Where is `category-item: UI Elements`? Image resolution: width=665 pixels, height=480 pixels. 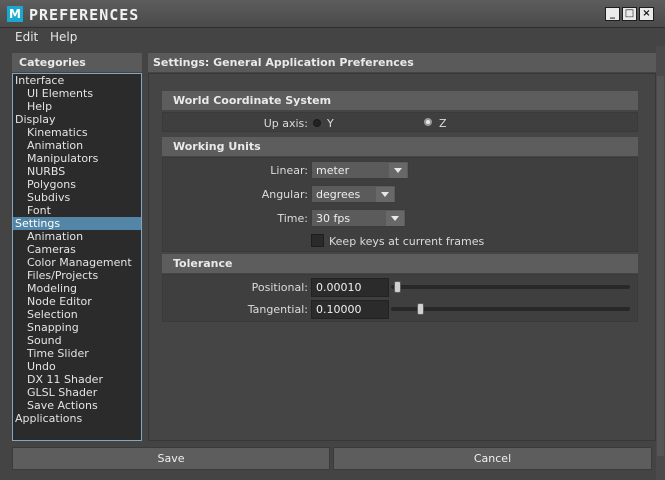
category-item: UI Elements is located at coordinates (77, 93).